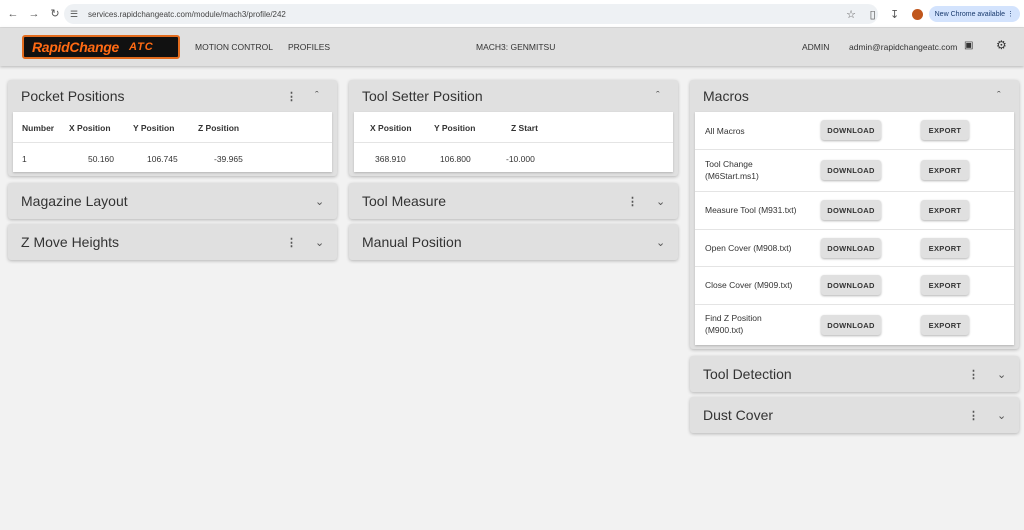 This screenshot has height=530, width=1024. What do you see at coordinates (404, 201) in the screenshot?
I see `tool-measure-title: Tool Measure` at bounding box center [404, 201].